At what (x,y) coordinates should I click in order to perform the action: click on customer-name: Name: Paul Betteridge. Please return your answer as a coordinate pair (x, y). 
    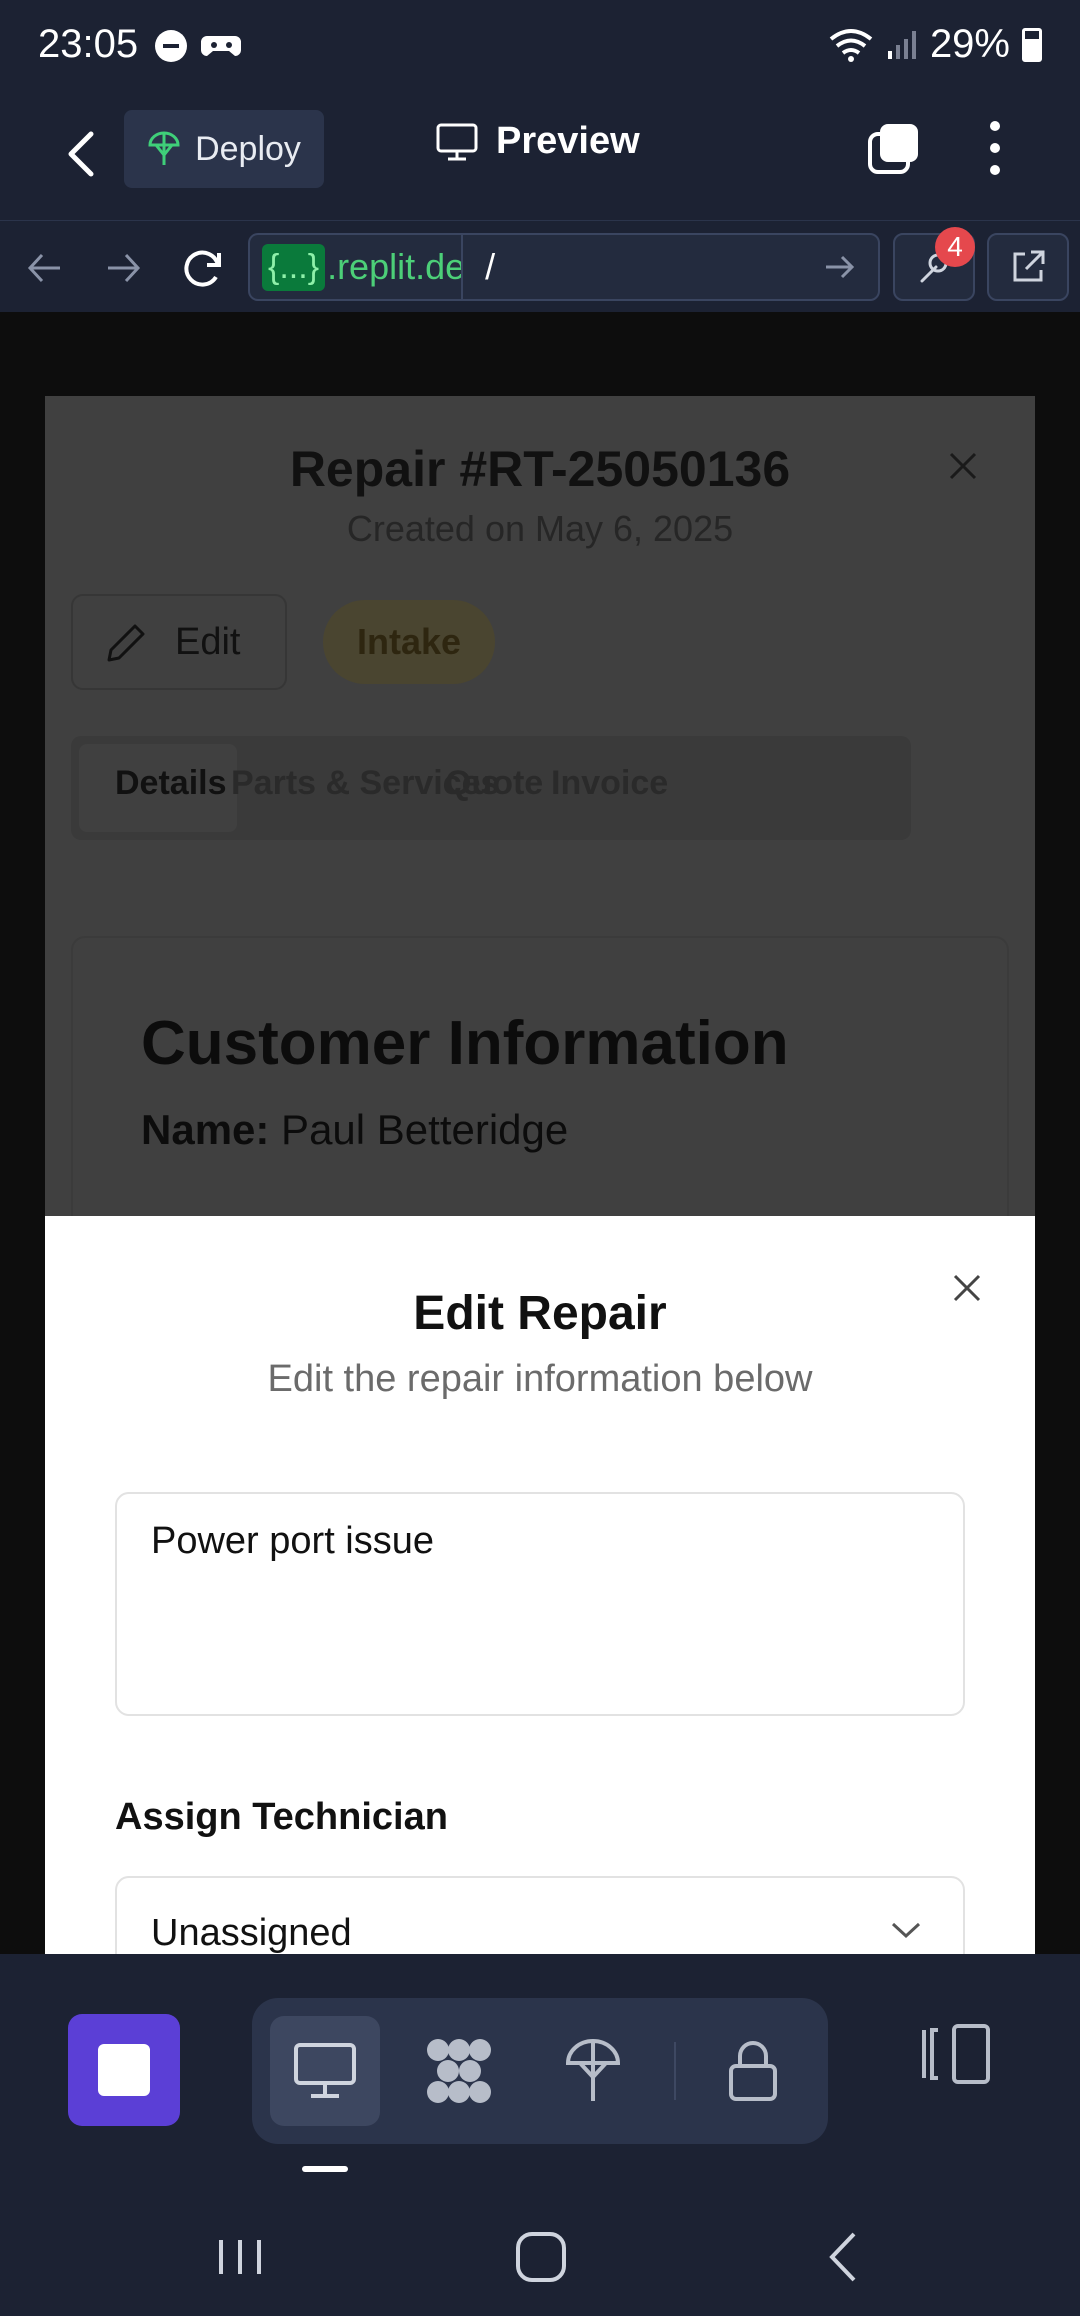
    Looking at the image, I should click on (354, 1130).